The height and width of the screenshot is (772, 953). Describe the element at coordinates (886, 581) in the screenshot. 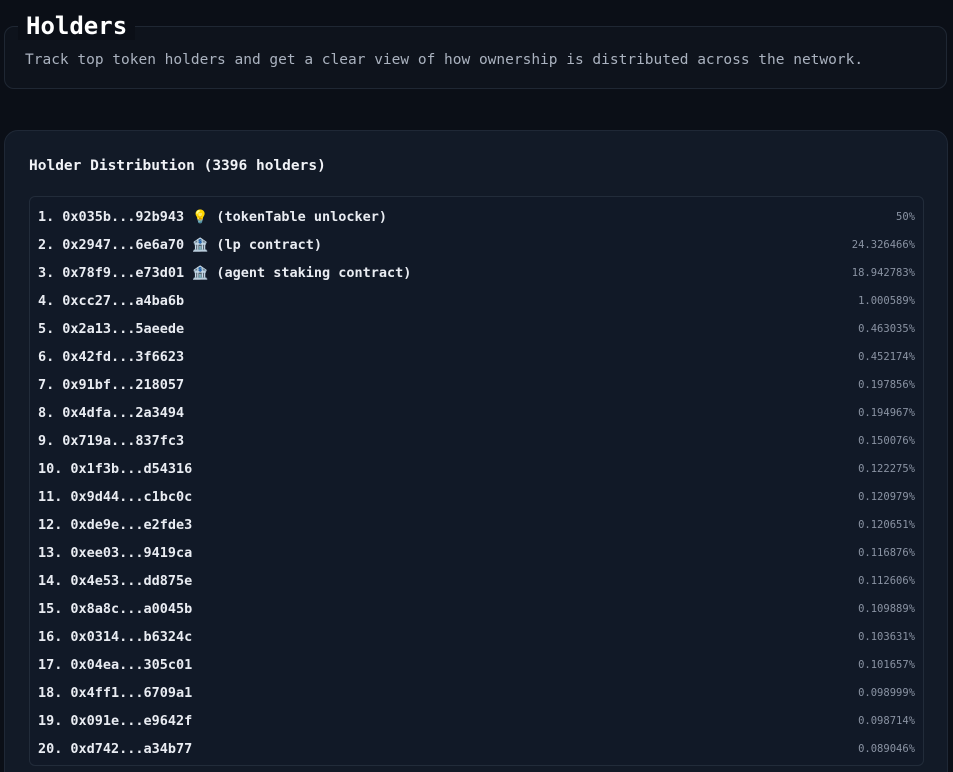

I see `holder-percentage: 0.112606%` at that location.